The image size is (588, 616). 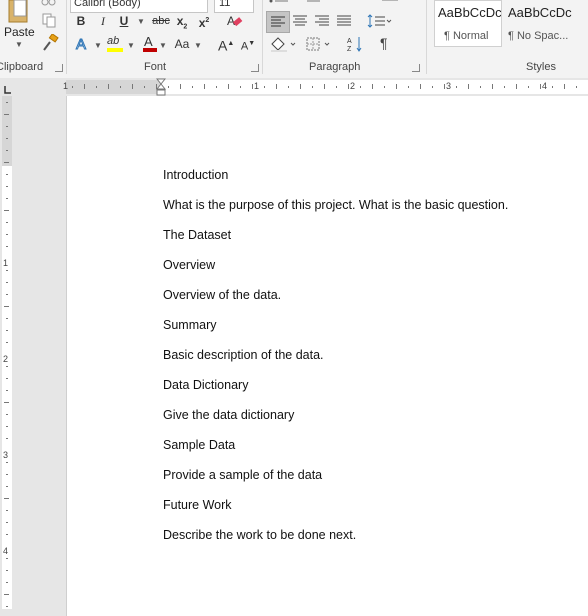 What do you see at coordinates (115, 50) in the screenshot?
I see `highlight-color-bar` at bounding box center [115, 50].